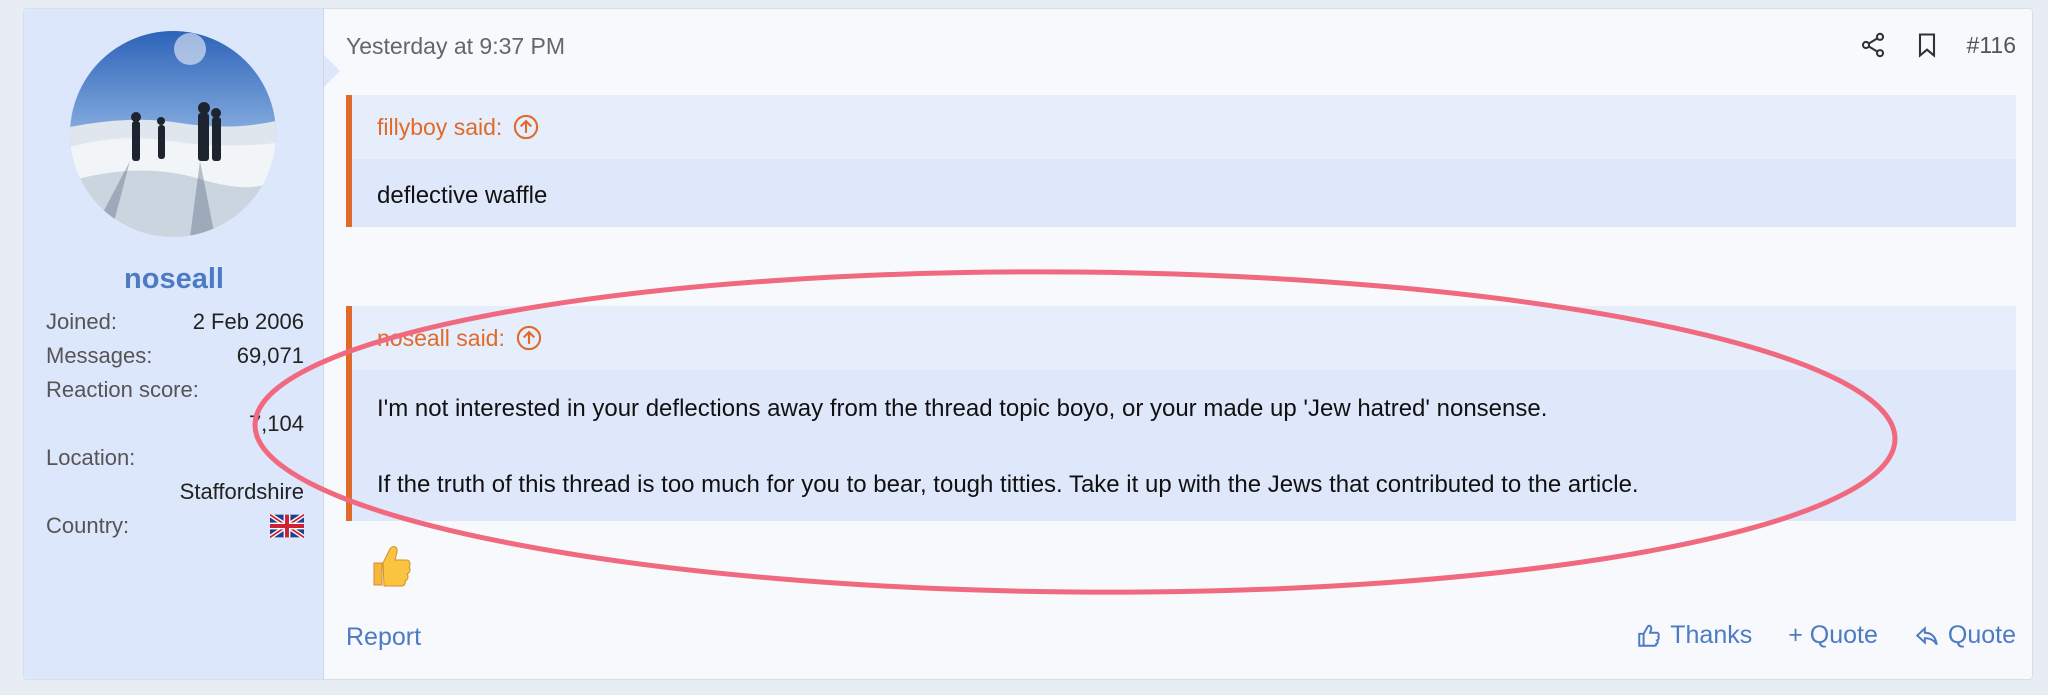 The image size is (2048, 695). I want to click on flag-uk-icon, so click(287, 526).